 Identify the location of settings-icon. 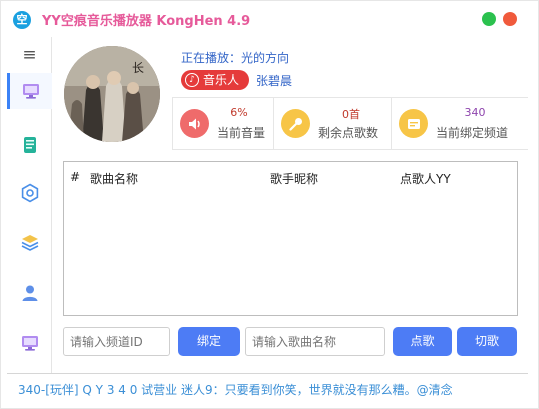
(29, 193).